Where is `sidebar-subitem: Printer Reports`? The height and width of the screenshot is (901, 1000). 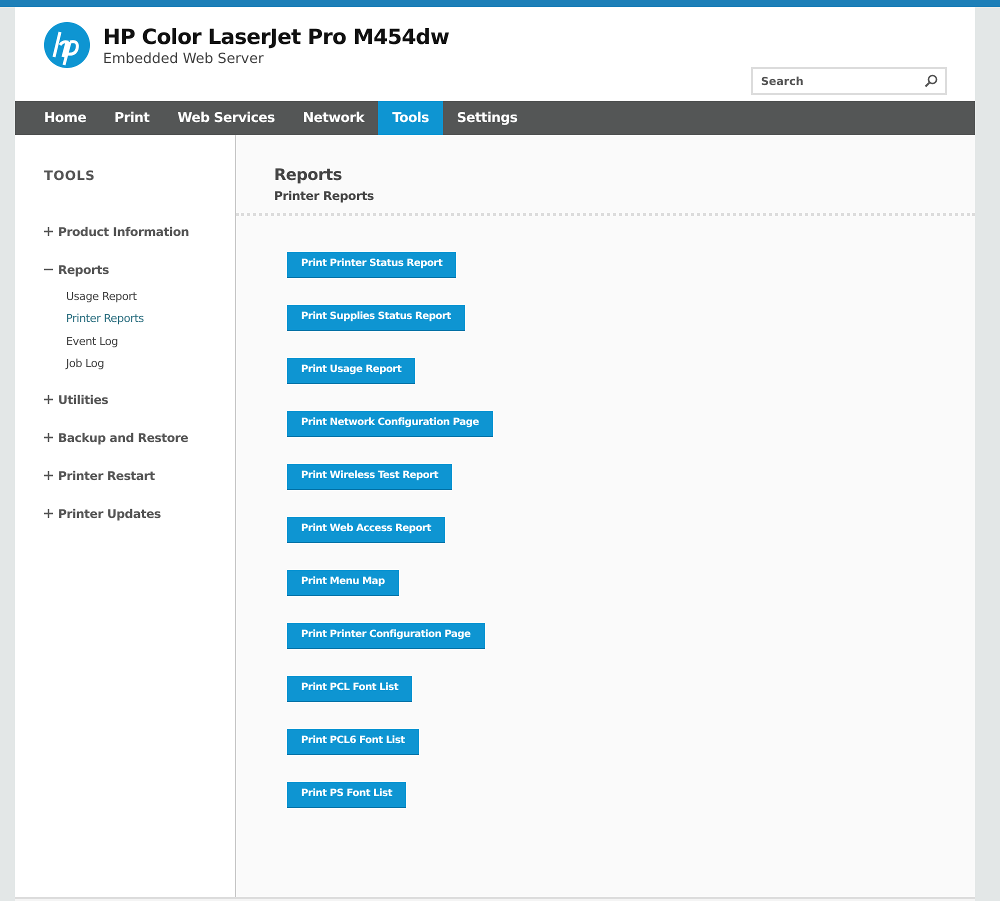
sidebar-subitem: Printer Reports is located at coordinates (139, 319).